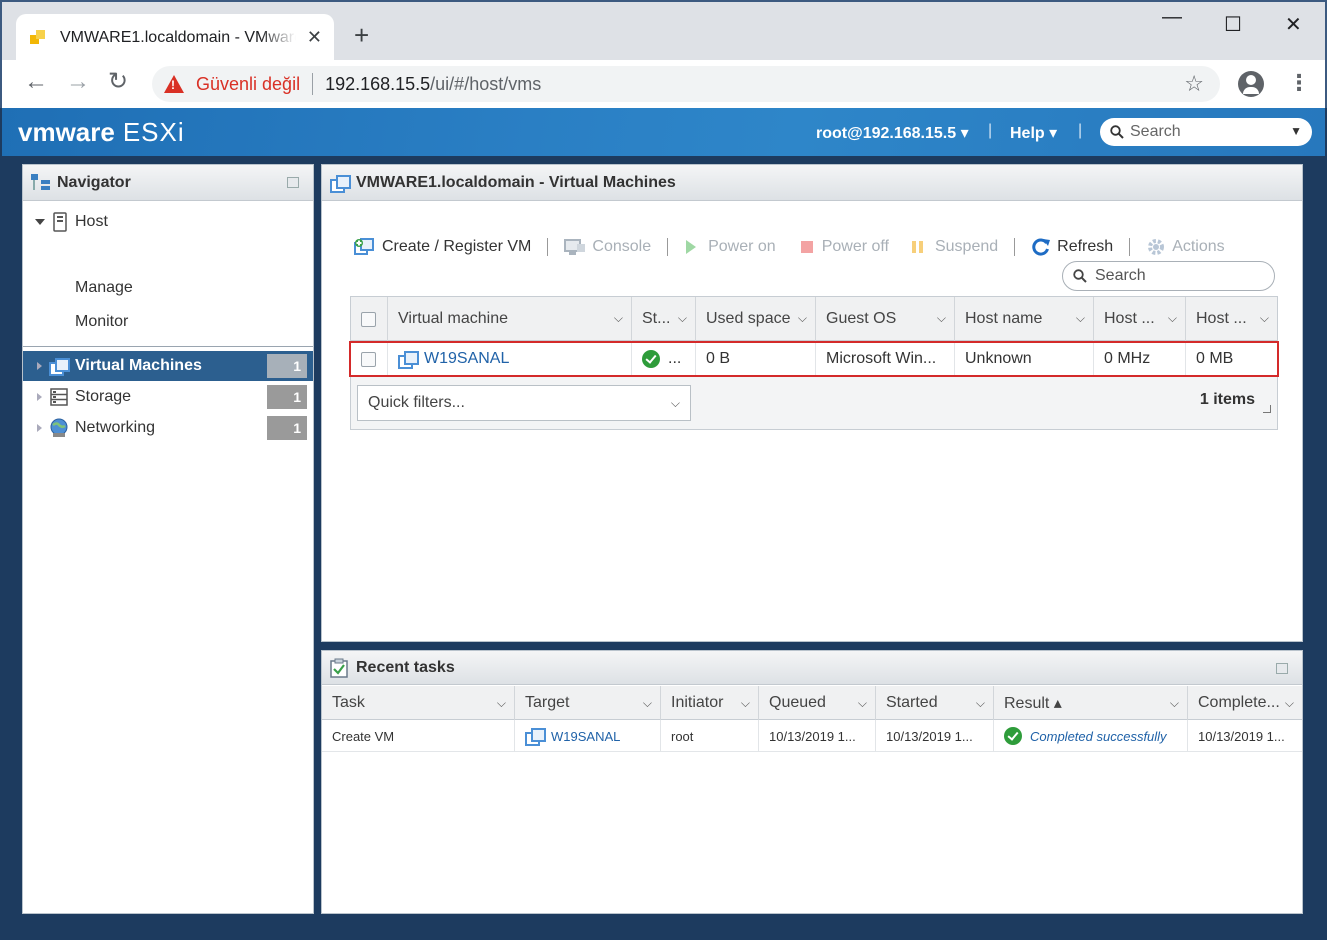 The image size is (1327, 940). Describe the element at coordinates (756, 319) in the screenshot. I see `column-used-space: Used space ⌵` at that location.